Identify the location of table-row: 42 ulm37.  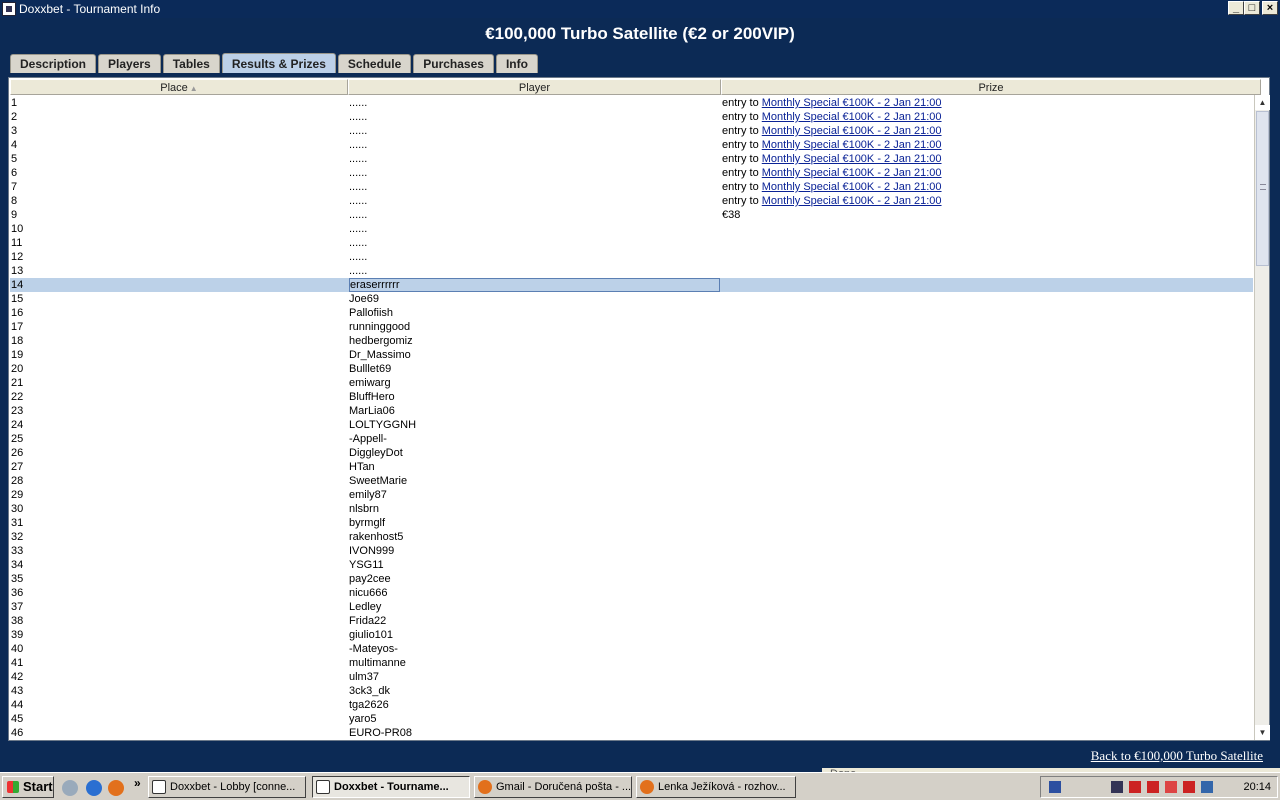
(631, 677).